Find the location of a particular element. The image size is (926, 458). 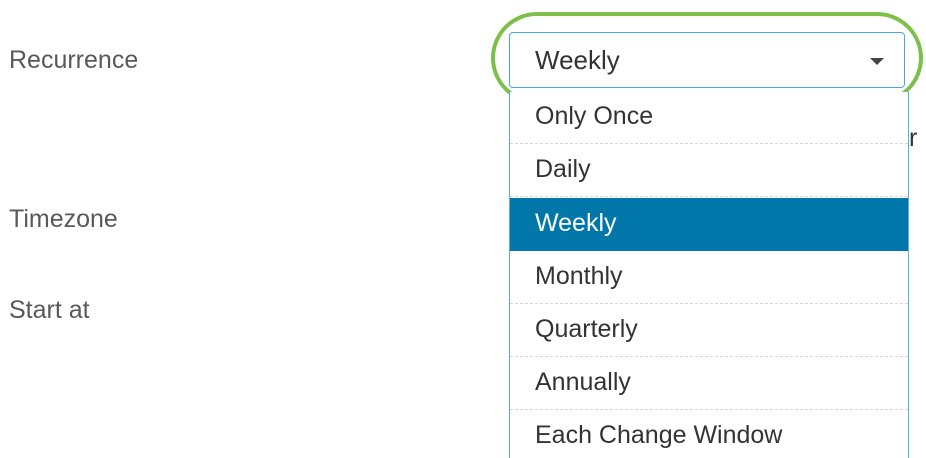

timezone-label: Timezone is located at coordinates (63, 219).